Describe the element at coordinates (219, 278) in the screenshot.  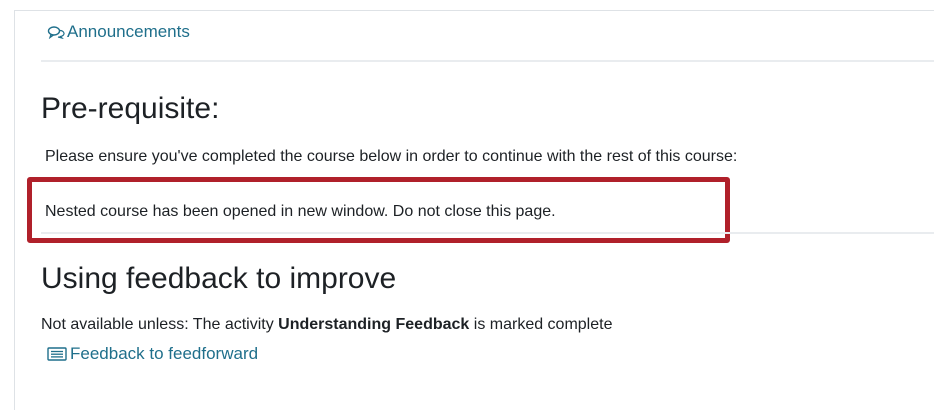
I see `feedback-section-title: Using feedback to improve` at that location.